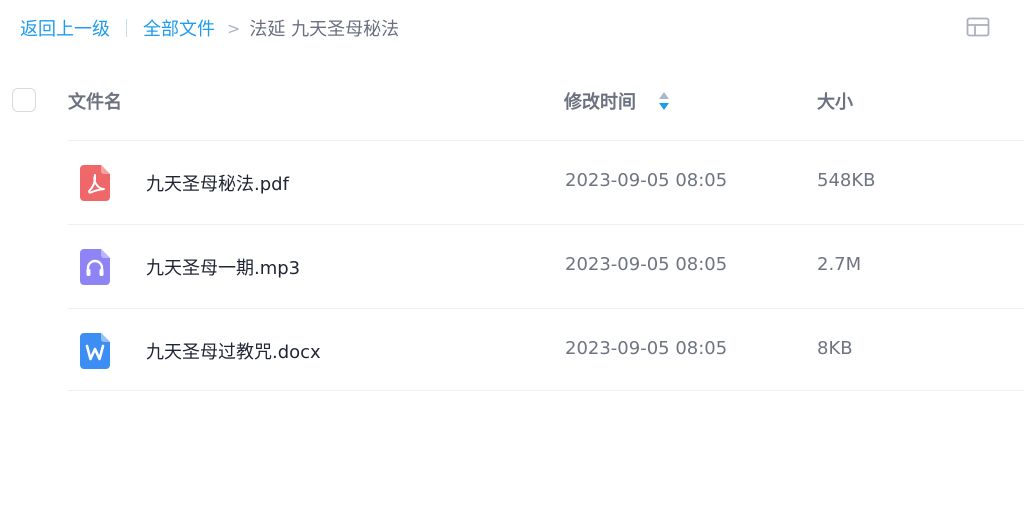 The width and height of the screenshot is (1024, 514). Describe the element at coordinates (179, 28) in the screenshot. I see `all-files-link: 全部文件` at that location.